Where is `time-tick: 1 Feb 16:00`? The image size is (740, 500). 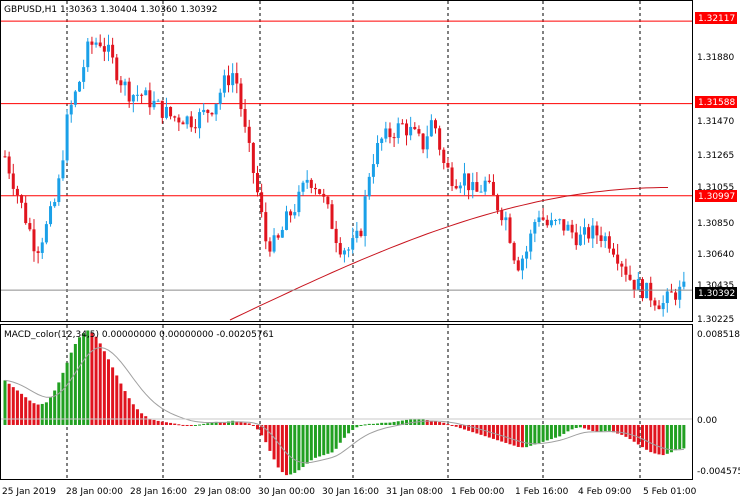 time-tick: 1 Feb 16:00 is located at coordinates (542, 492).